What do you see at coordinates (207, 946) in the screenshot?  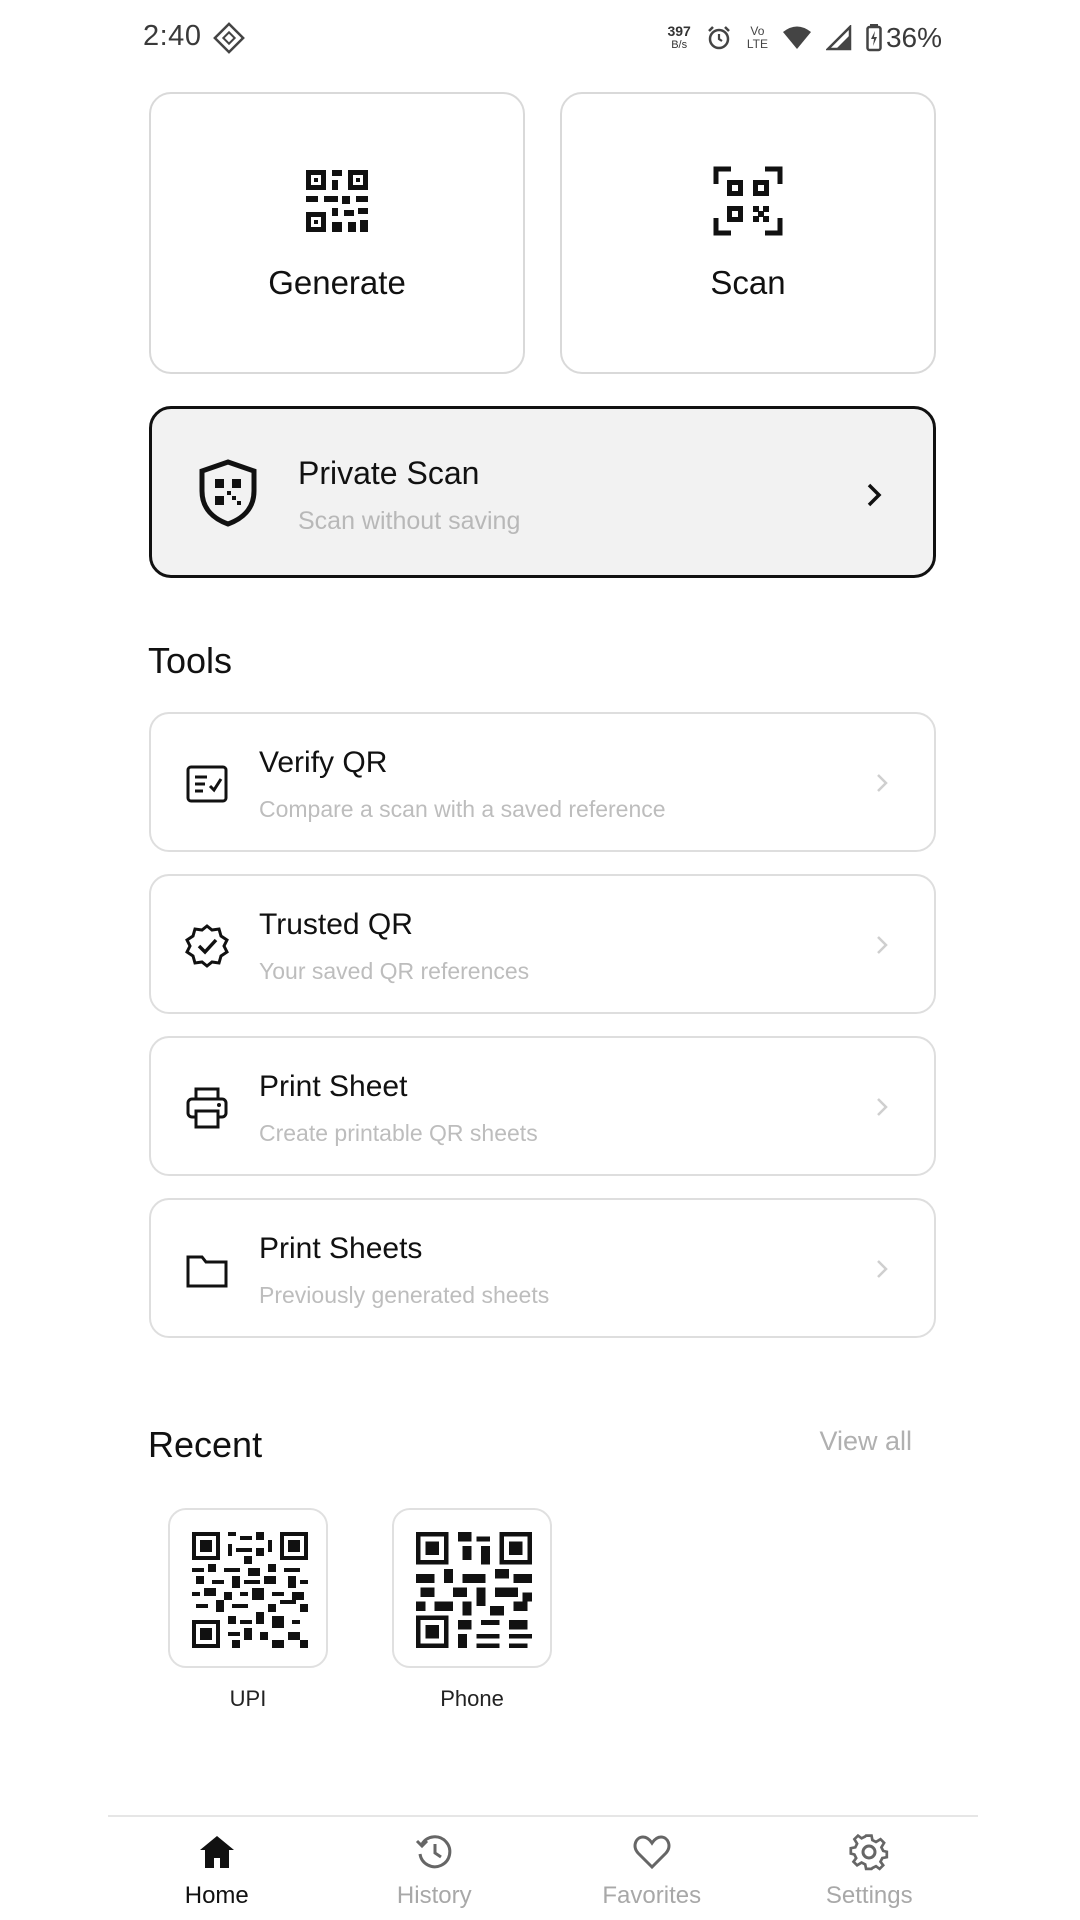 I see `verified-badge-icon` at bounding box center [207, 946].